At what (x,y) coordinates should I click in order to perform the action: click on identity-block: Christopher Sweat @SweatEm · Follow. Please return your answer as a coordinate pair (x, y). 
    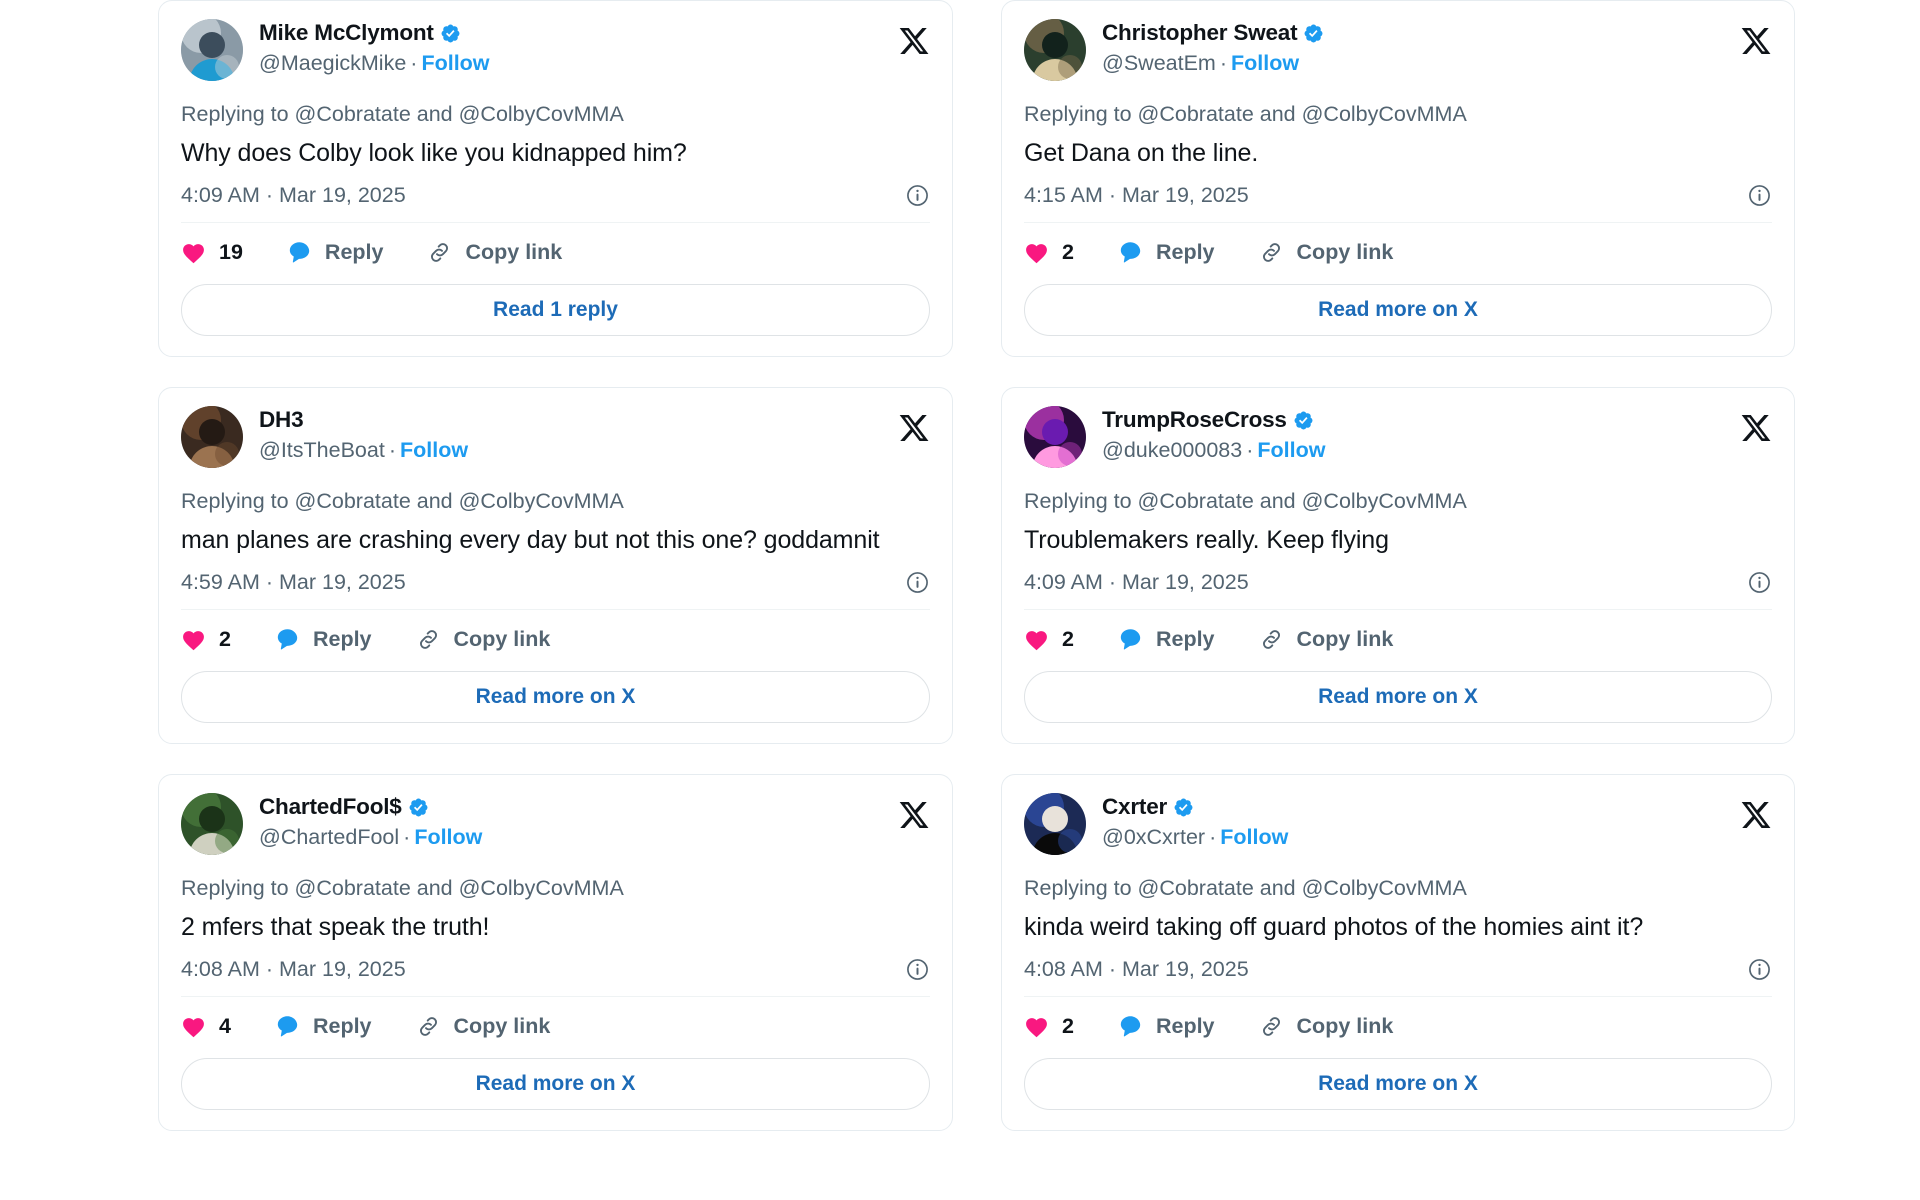
    Looking at the image, I should click on (1213, 47).